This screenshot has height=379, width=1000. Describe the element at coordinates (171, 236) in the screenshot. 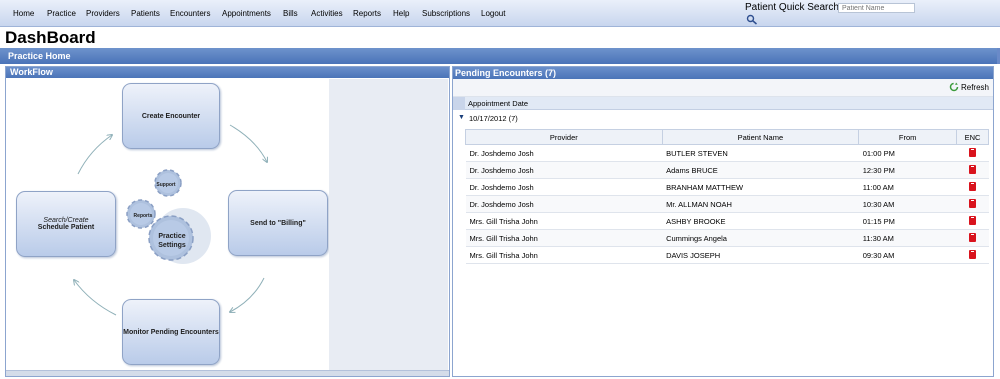

I see `gear-practice-label: Practice` at that location.